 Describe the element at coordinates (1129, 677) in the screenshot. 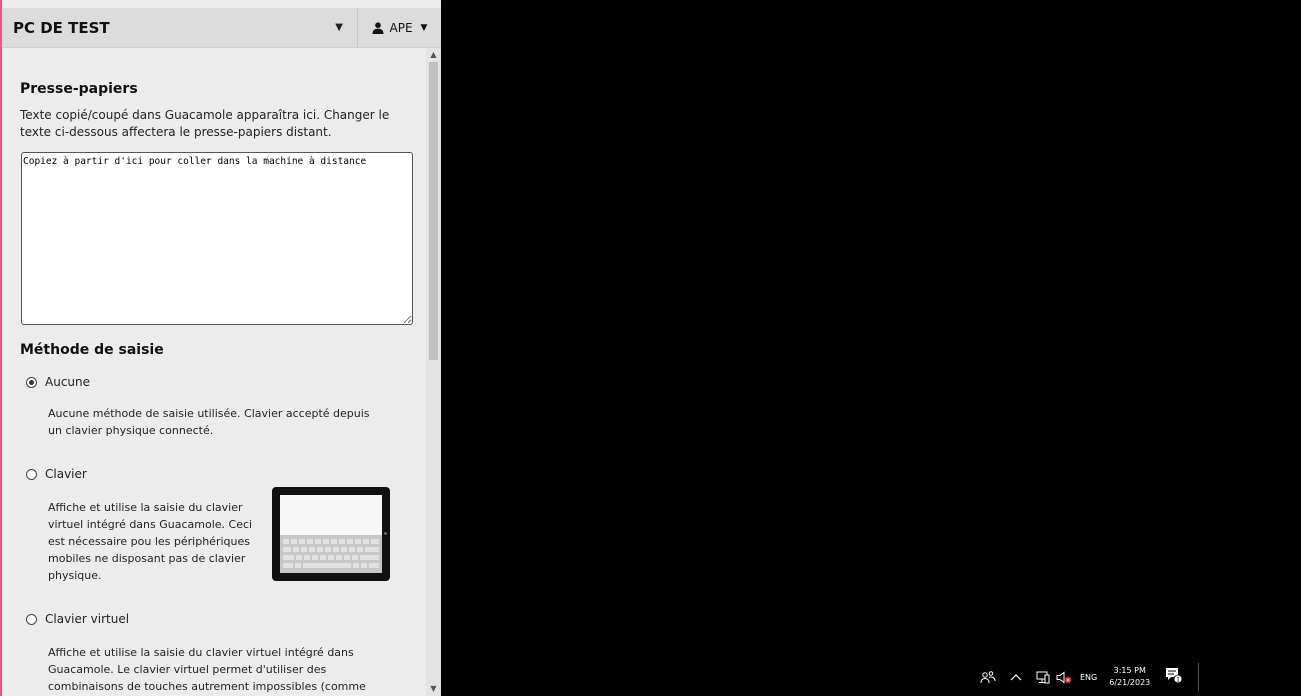

I see `taskbar-clock: 3:15 PM 6/21/2023` at that location.